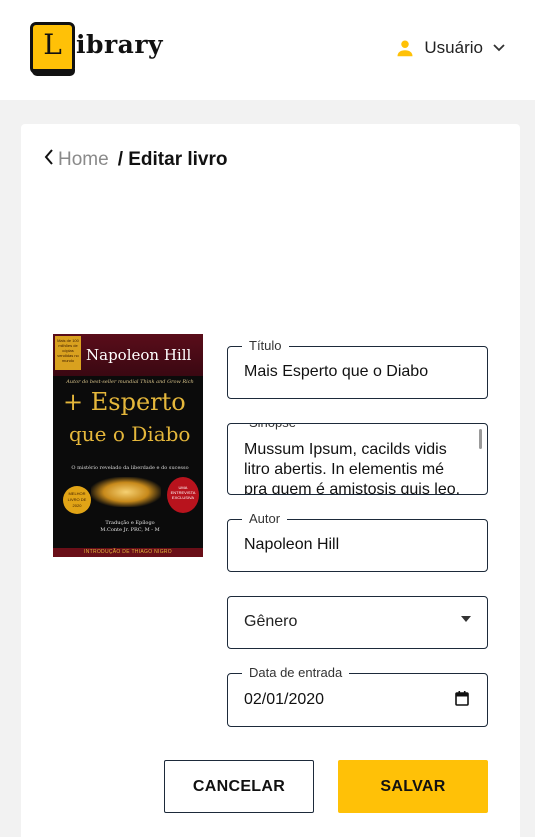 The width and height of the screenshot is (535, 837). Describe the element at coordinates (480, 439) in the screenshot. I see `synopsis-scrollbar` at that location.